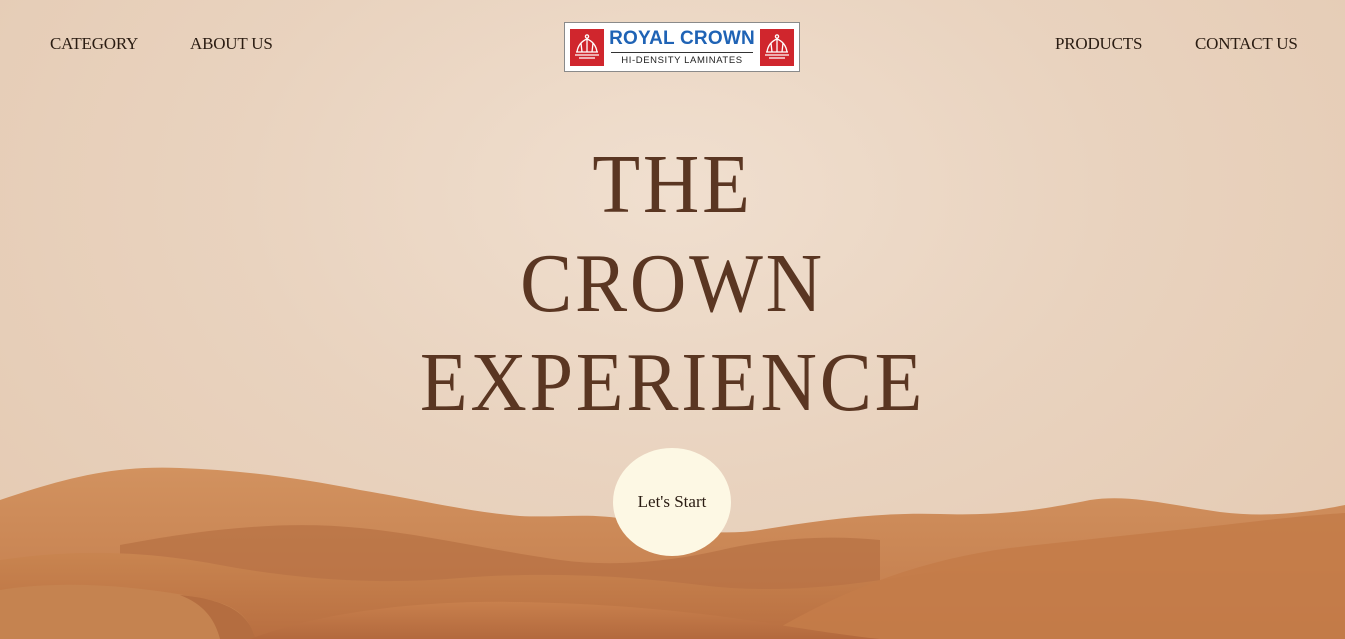  What do you see at coordinates (682, 52) in the screenshot?
I see `logo-divider` at bounding box center [682, 52].